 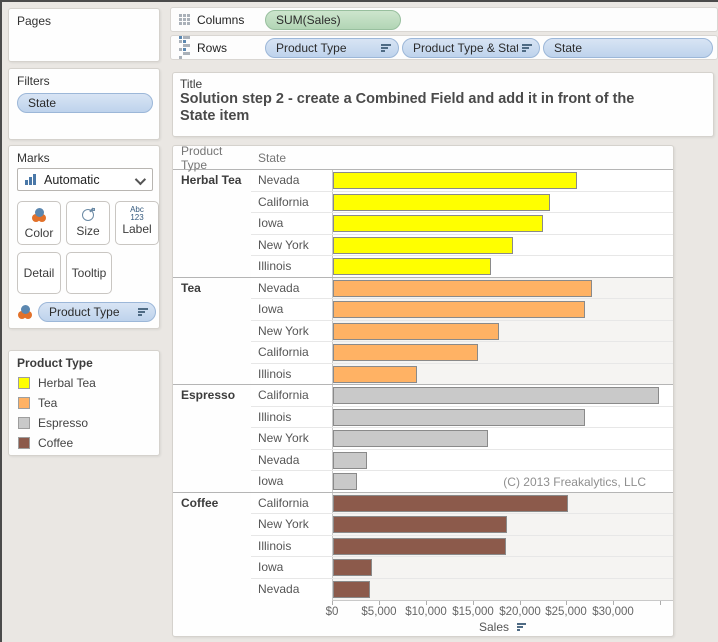 I want to click on title-card-label: Title, so click(x=191, y=84).